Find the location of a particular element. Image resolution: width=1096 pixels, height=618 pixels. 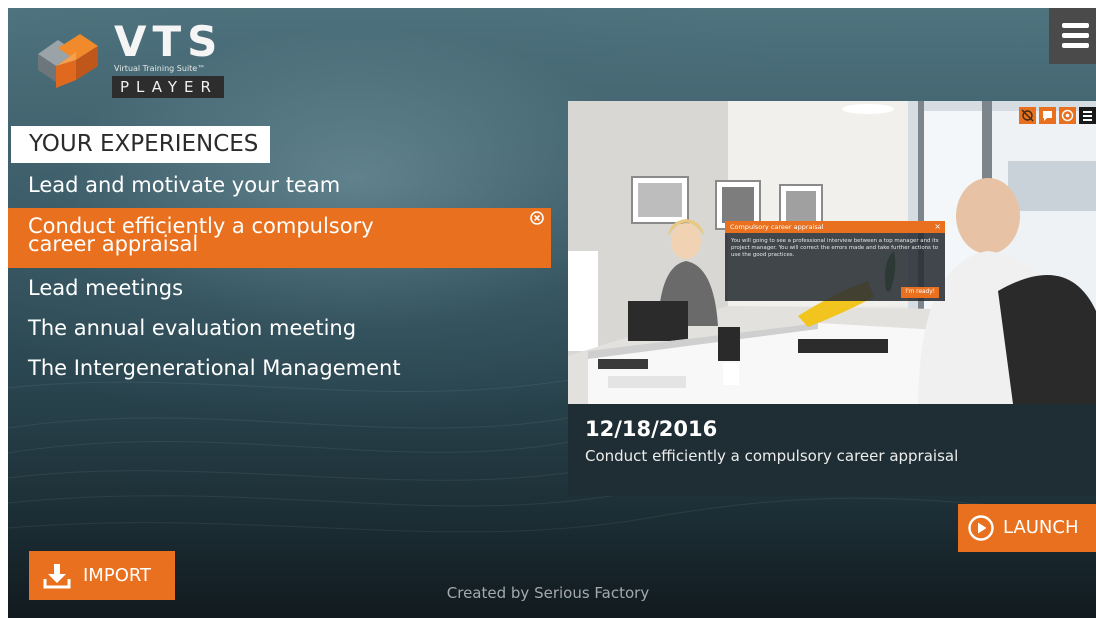

experience-label: The Intergenerational Management is located at coordinates (214, 368).